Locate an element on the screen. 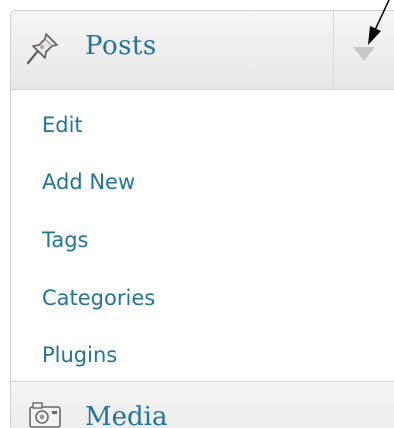  camera-icon is located at coordinates (45, 415).